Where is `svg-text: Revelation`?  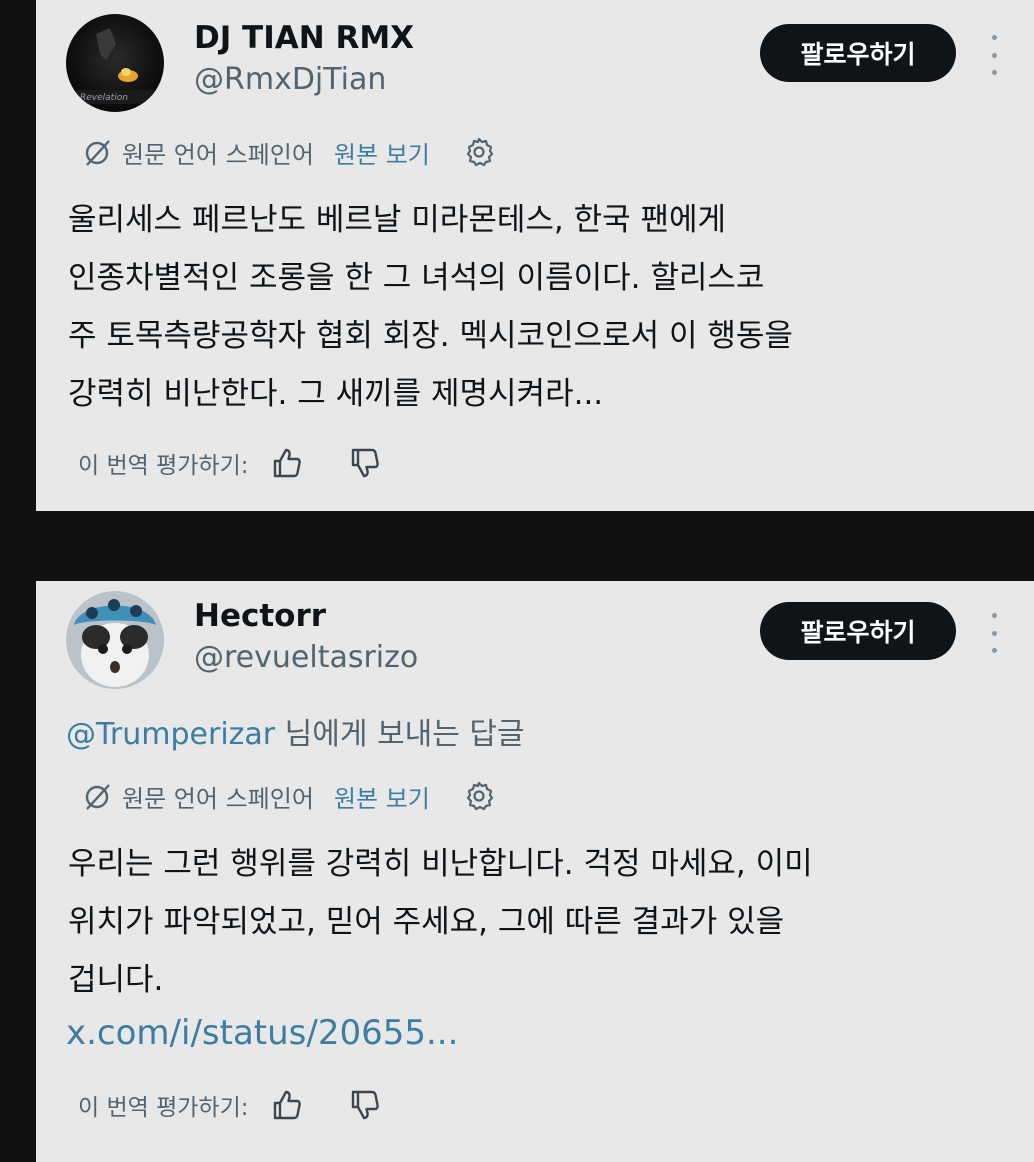 svg-text: Revelation is located at coordinates (104, 98).